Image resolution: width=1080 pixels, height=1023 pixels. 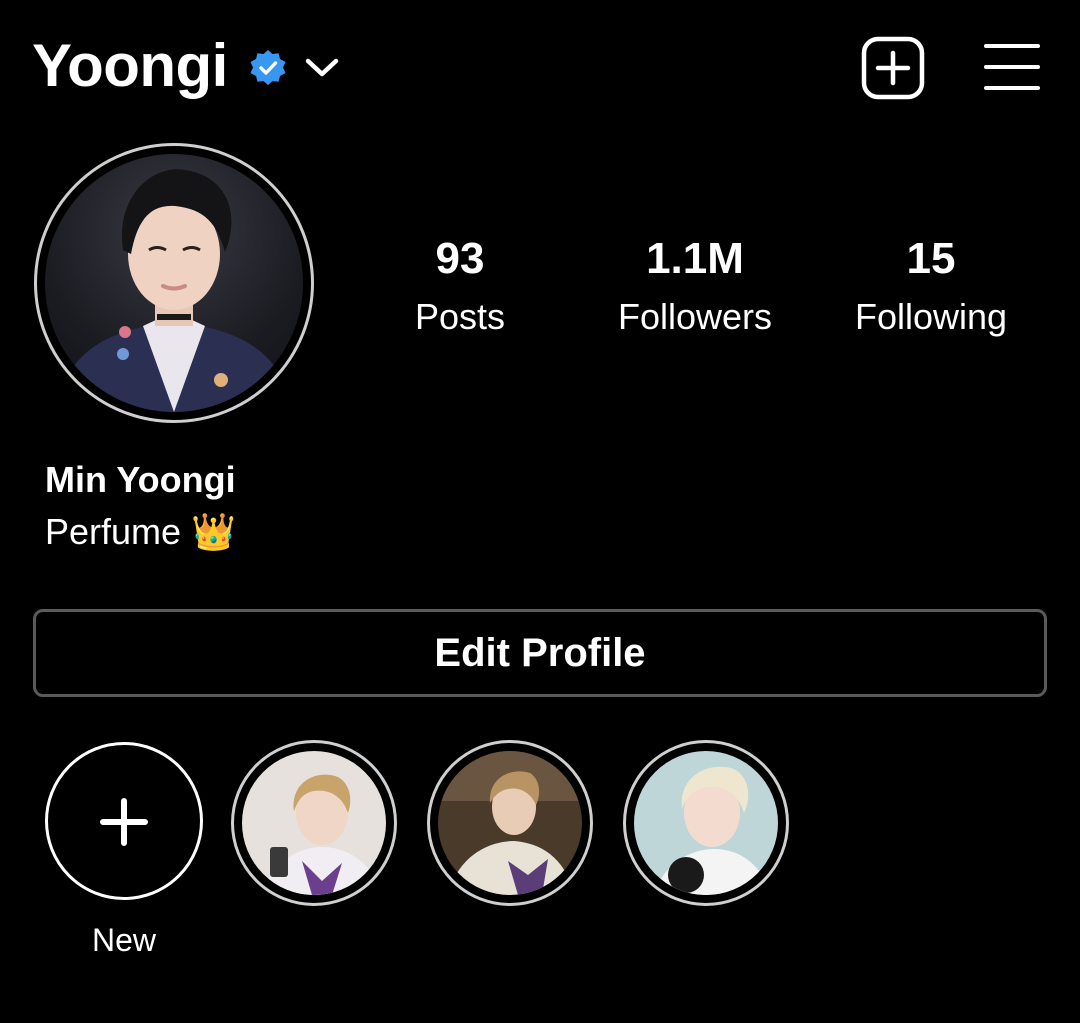 I want to click on chevron-down-icon, so click(x=322, y=67).